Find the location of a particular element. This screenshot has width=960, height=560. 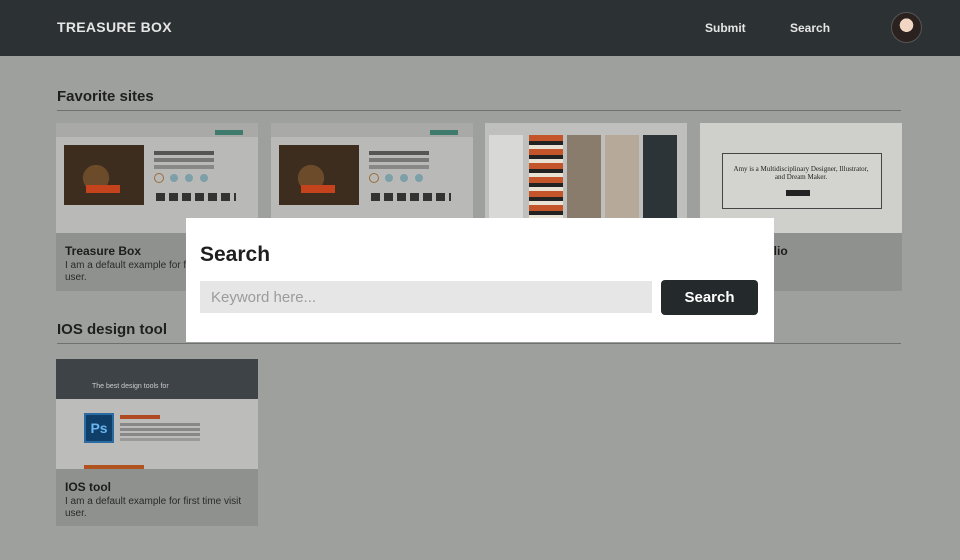

photoshop-icon: Ps is located at coordinates (99, 428).